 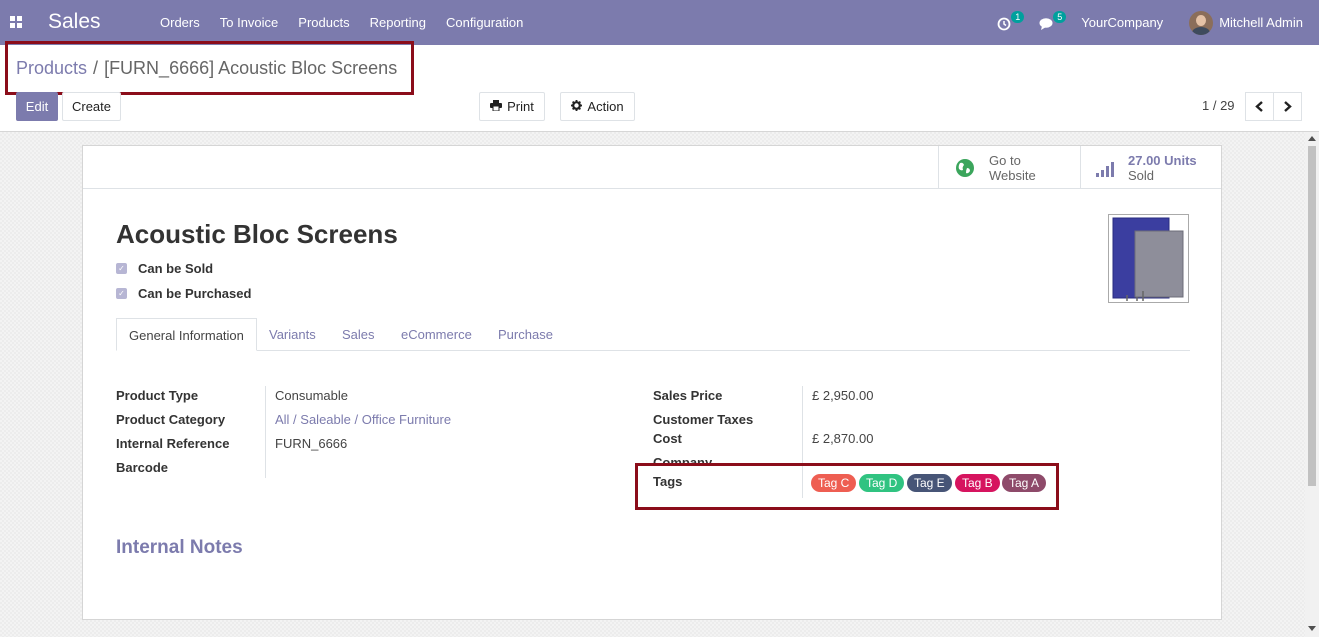 What do you see at coordinates (703, 419) in the screenshot?
I see `customer-taxes-label: Customer Taxes` at bounding box center [703, 419].